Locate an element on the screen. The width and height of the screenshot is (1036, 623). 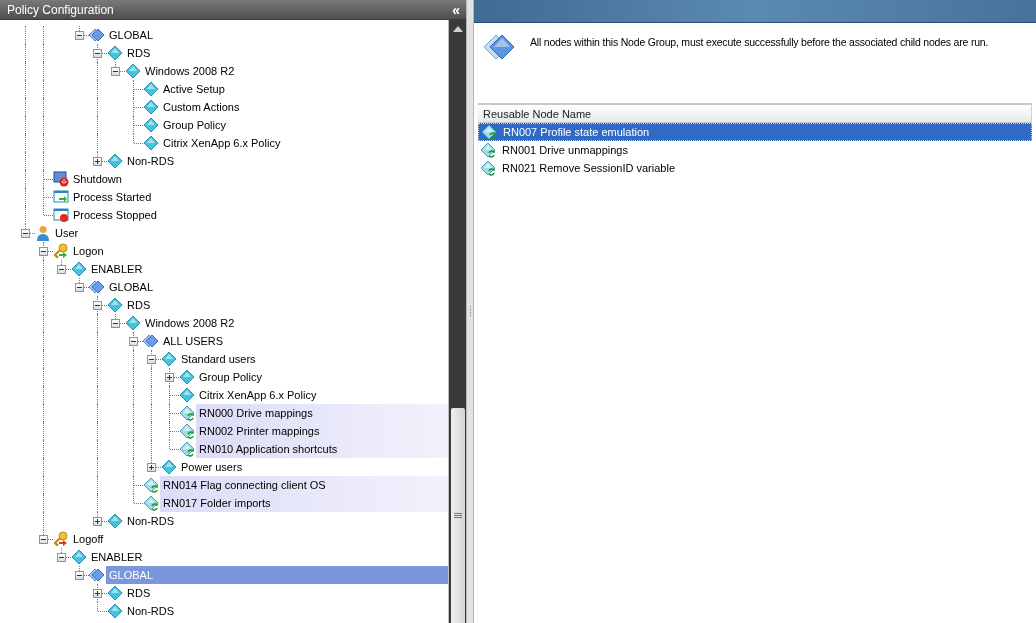
tree-item: Standard users is located at coordinates (313, 359).